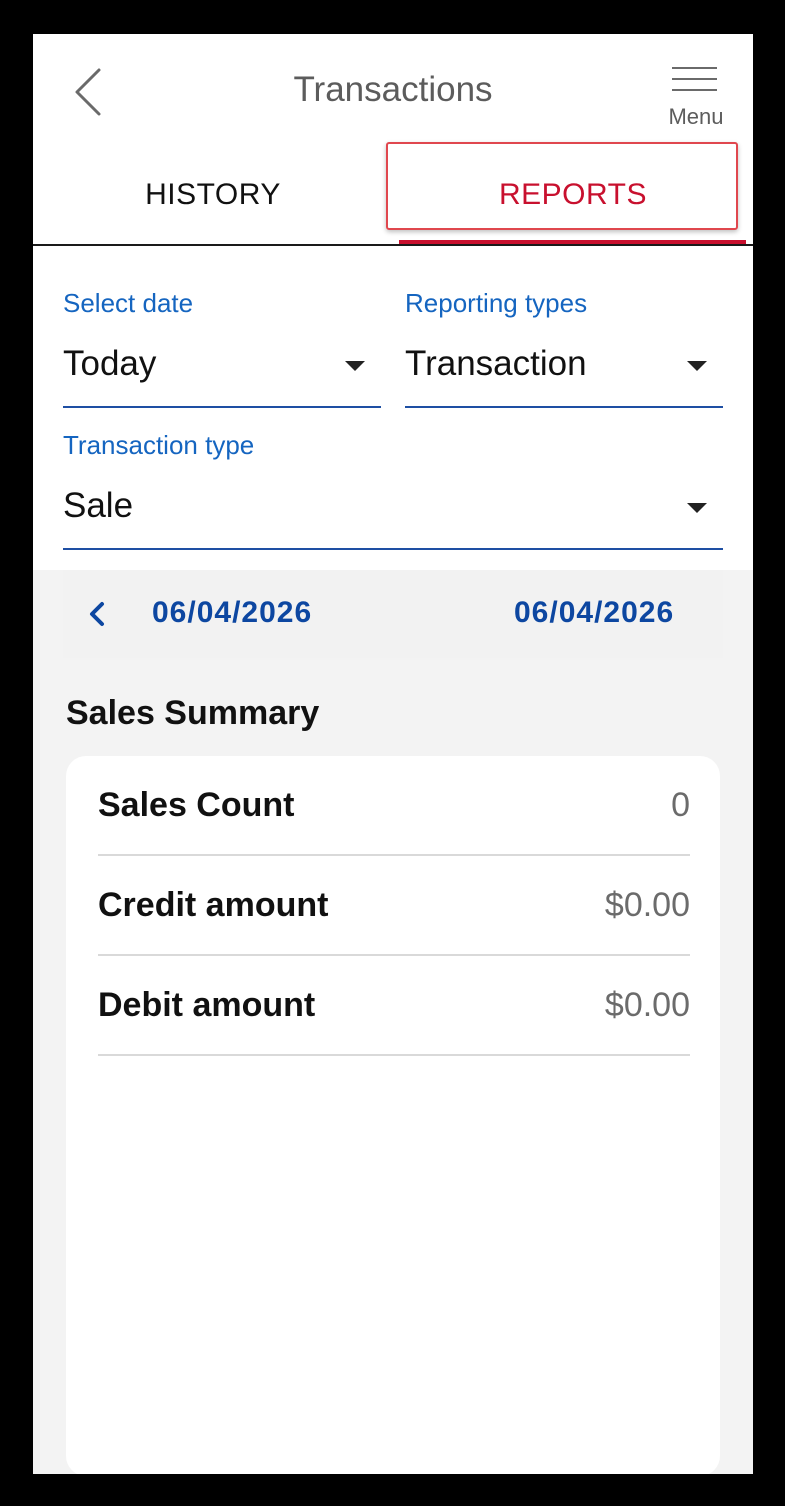 This screenshot has width=785, height=1506. Describe the element at coordinates (232, 613) in the screenshot. I see `start-date: 06/04/2026` at that location.